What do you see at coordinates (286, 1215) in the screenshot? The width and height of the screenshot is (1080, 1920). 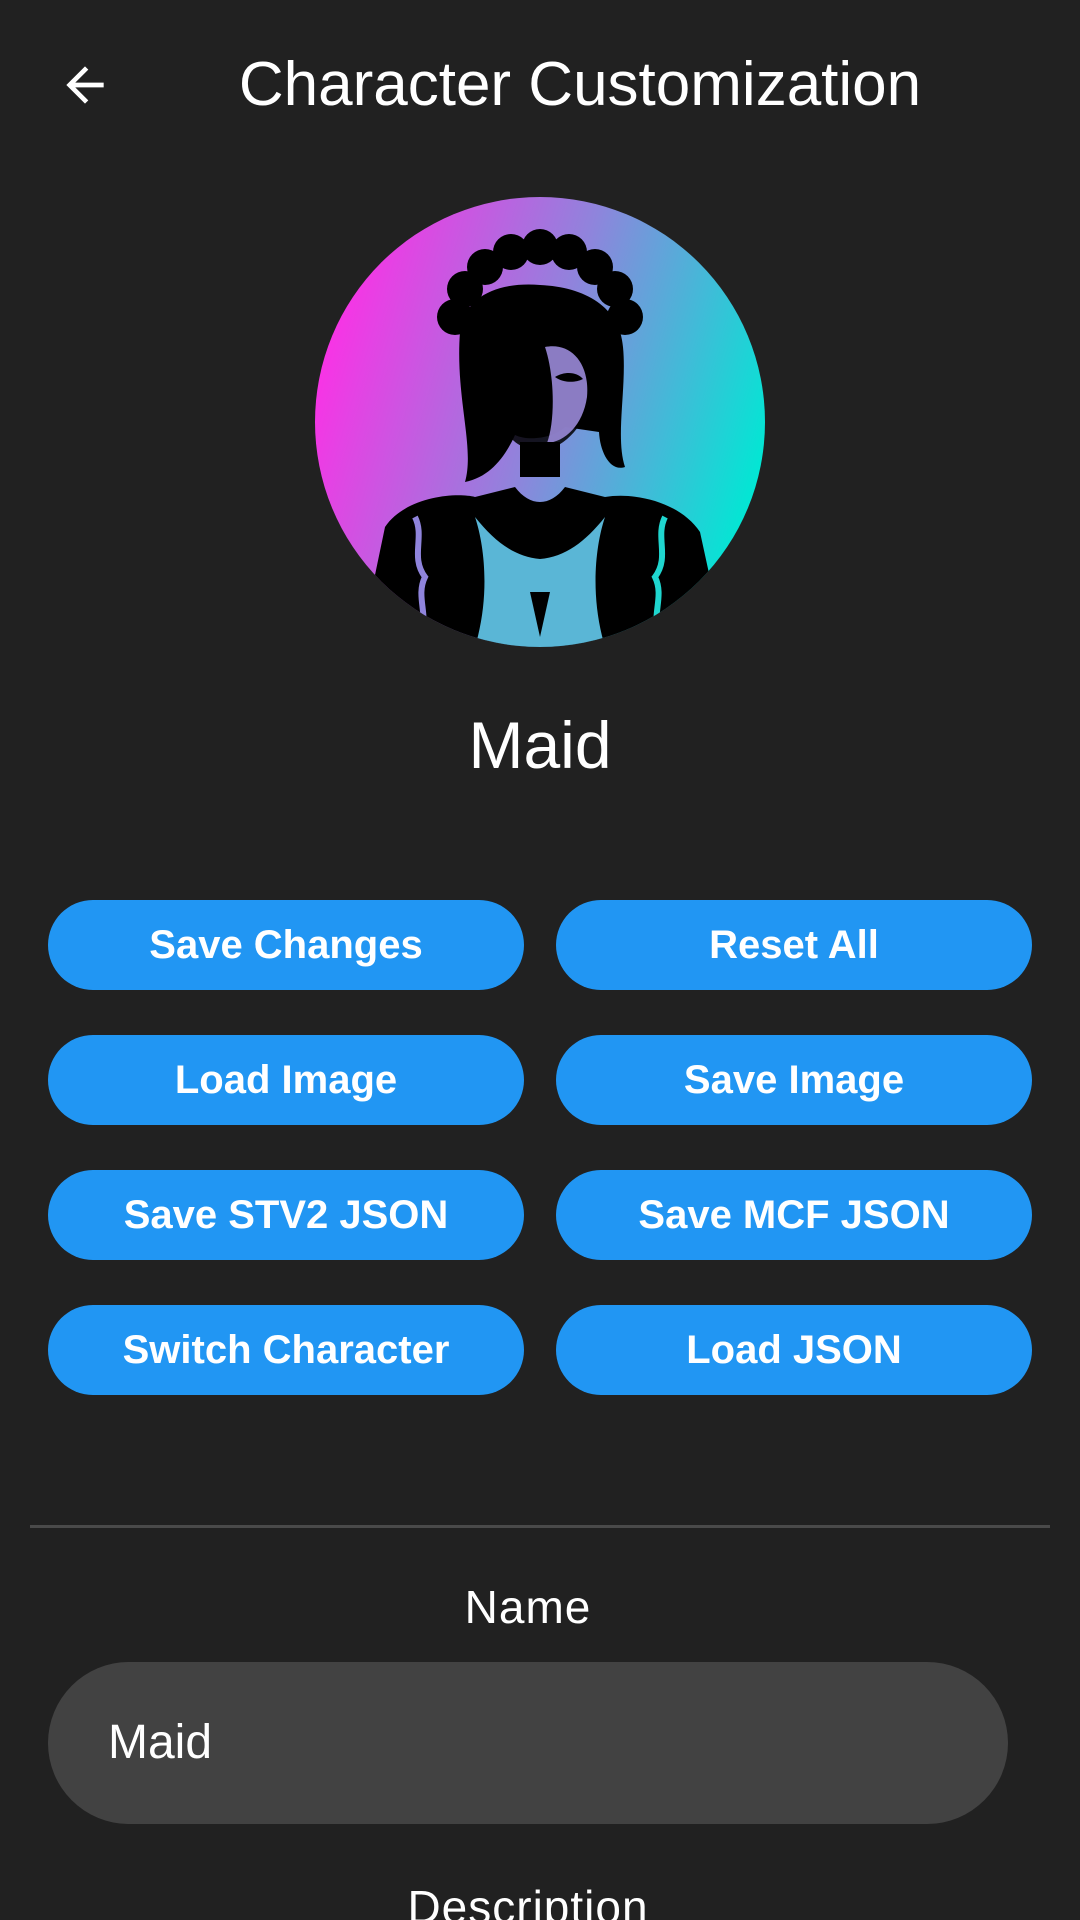 I see `save-stv2-json-button: Save STV2 JSON` at bounding box center [286, 1215].